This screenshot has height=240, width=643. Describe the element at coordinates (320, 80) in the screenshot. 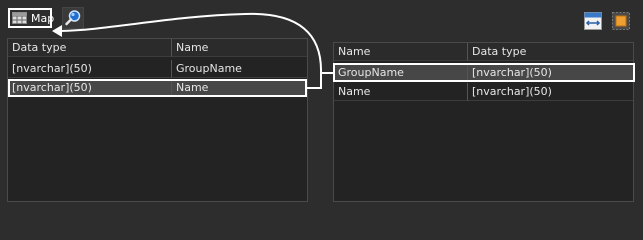

I see `mapping-connector-line` at that location.